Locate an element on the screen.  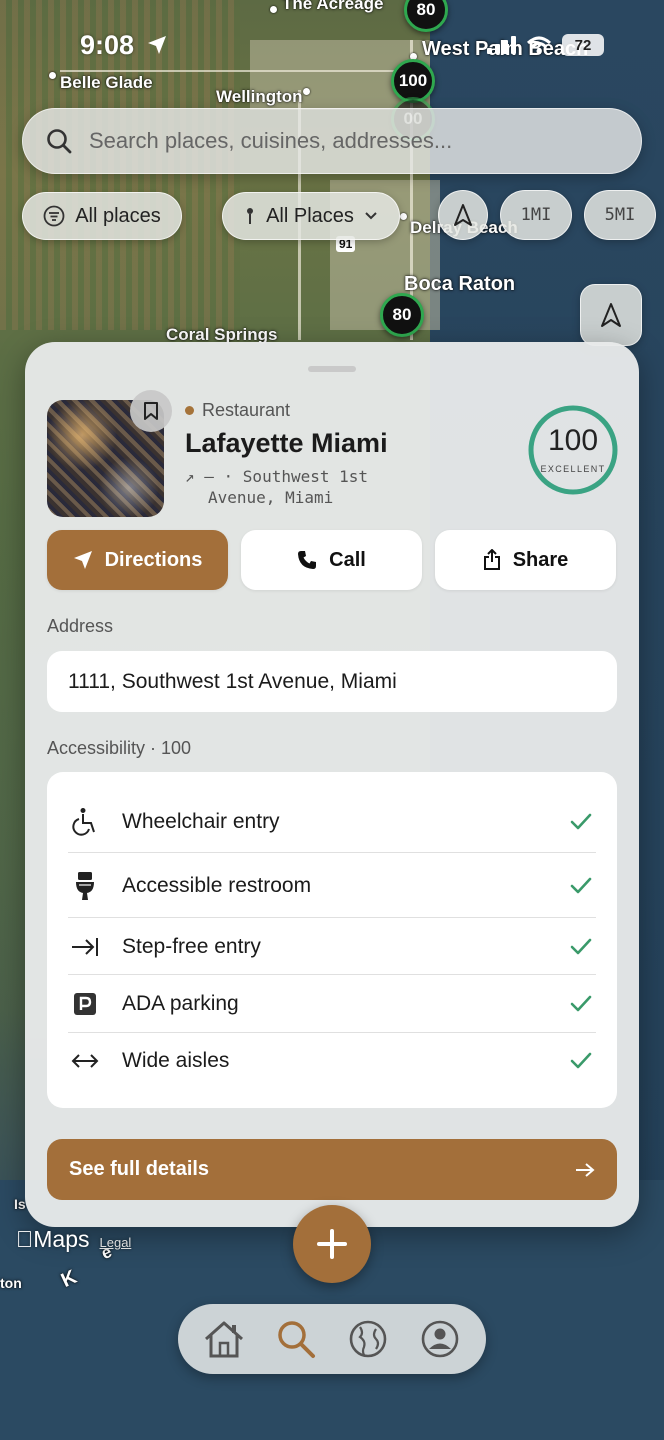
call-label: Call is located at coordinates (347, 559).